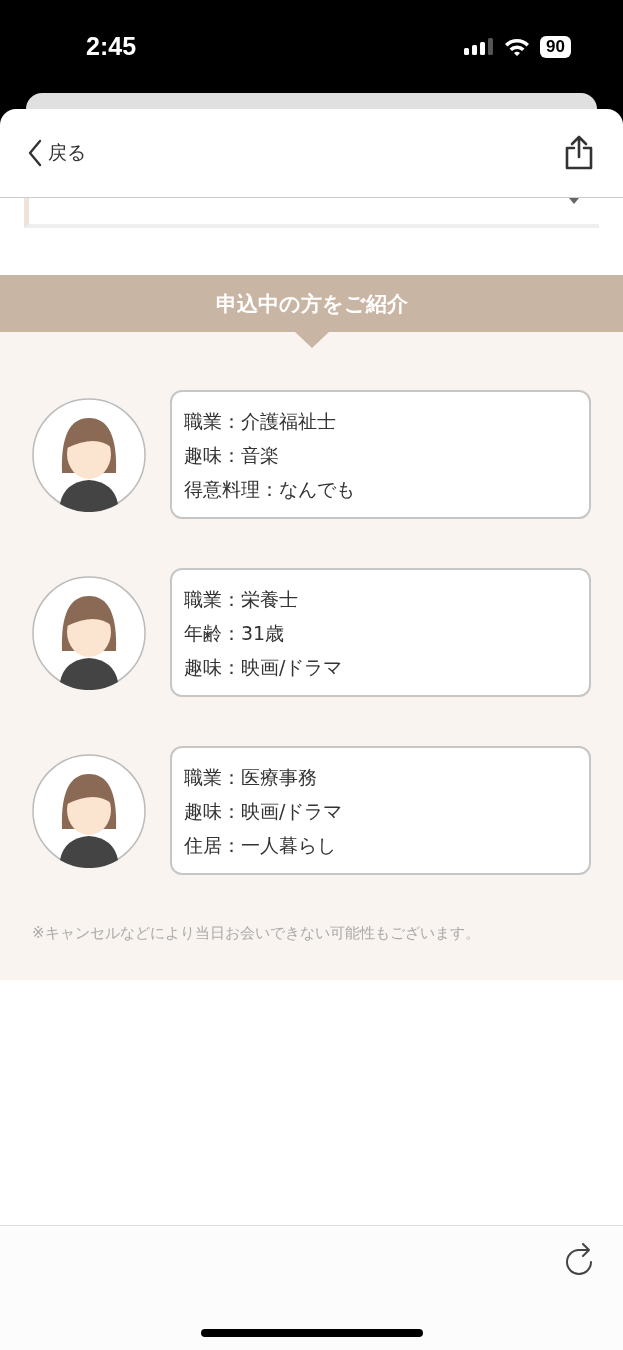 The image size is (623, 1350). What do you see at coordinates (579, 153) in the screenshot?
I see `share-icon` at bounding box center [579, 153].